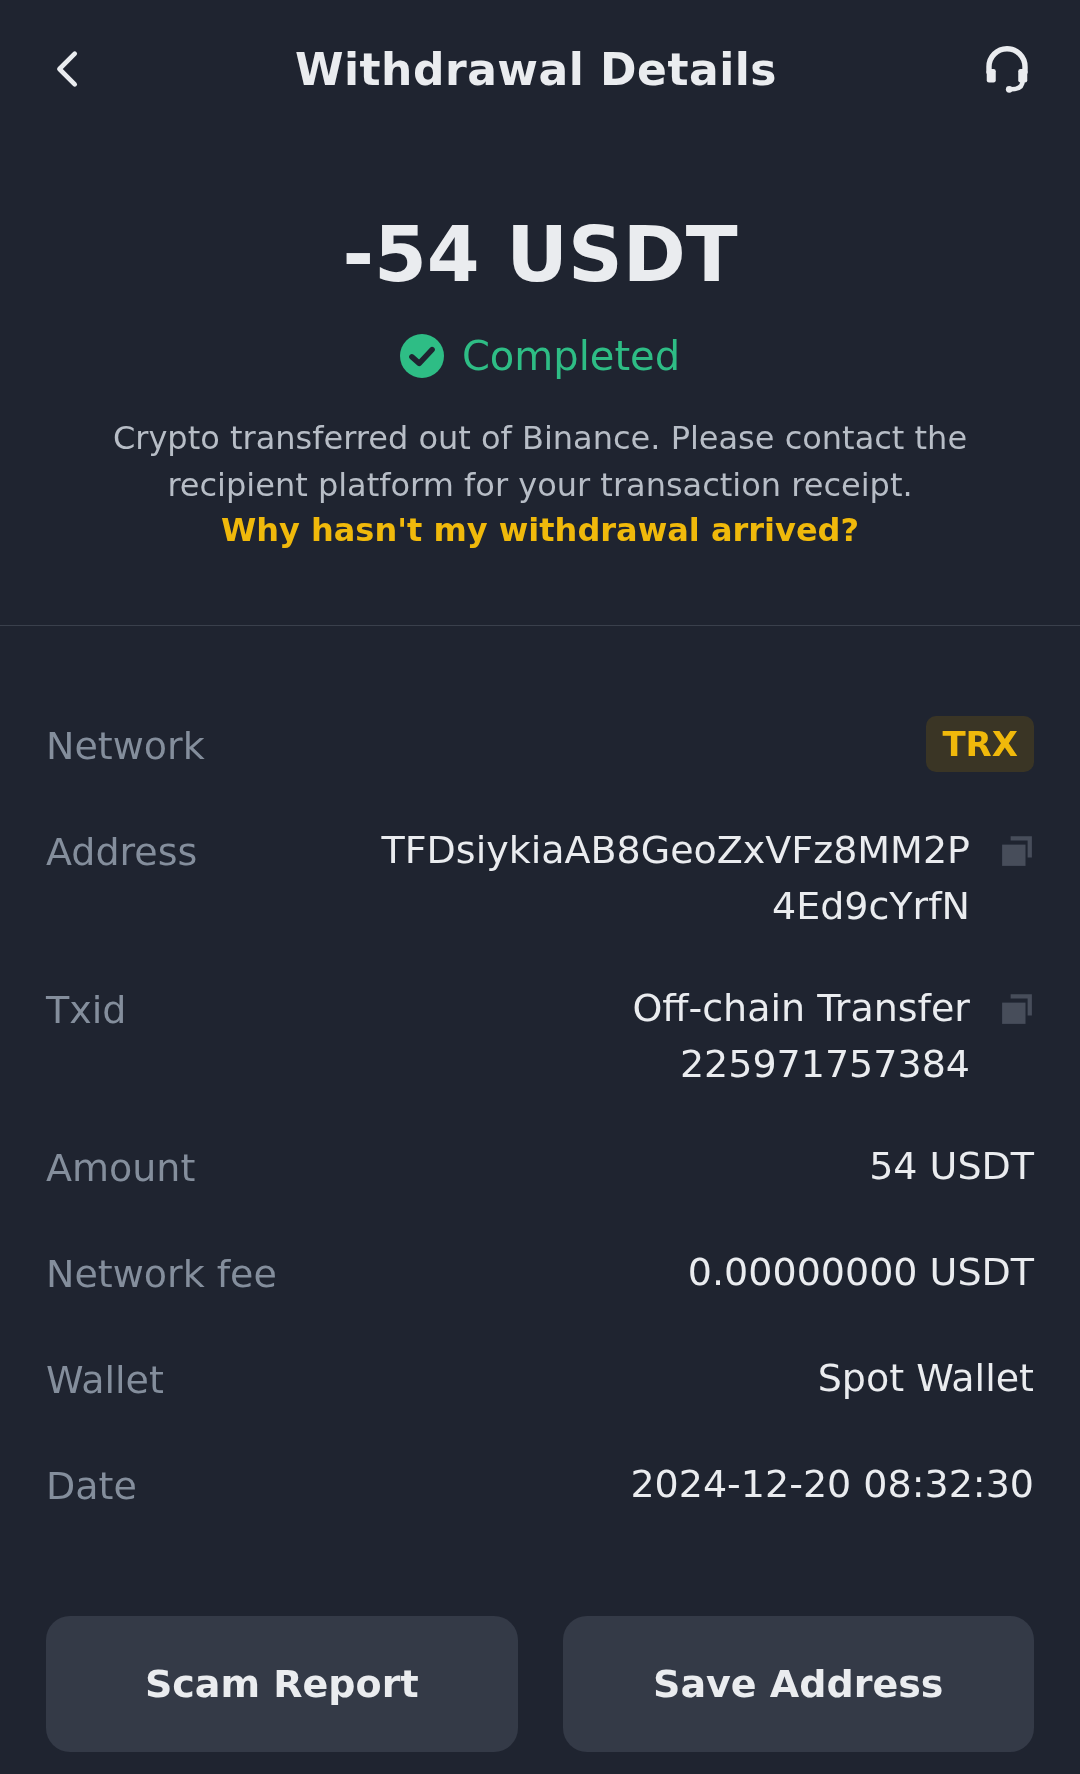 The image size is (1080, 1774). What do you see at coordinates (860, 1272) in the screenshot?
I see `detail-value: 0.00000000 USDT` at bounding box center [860, 1272].